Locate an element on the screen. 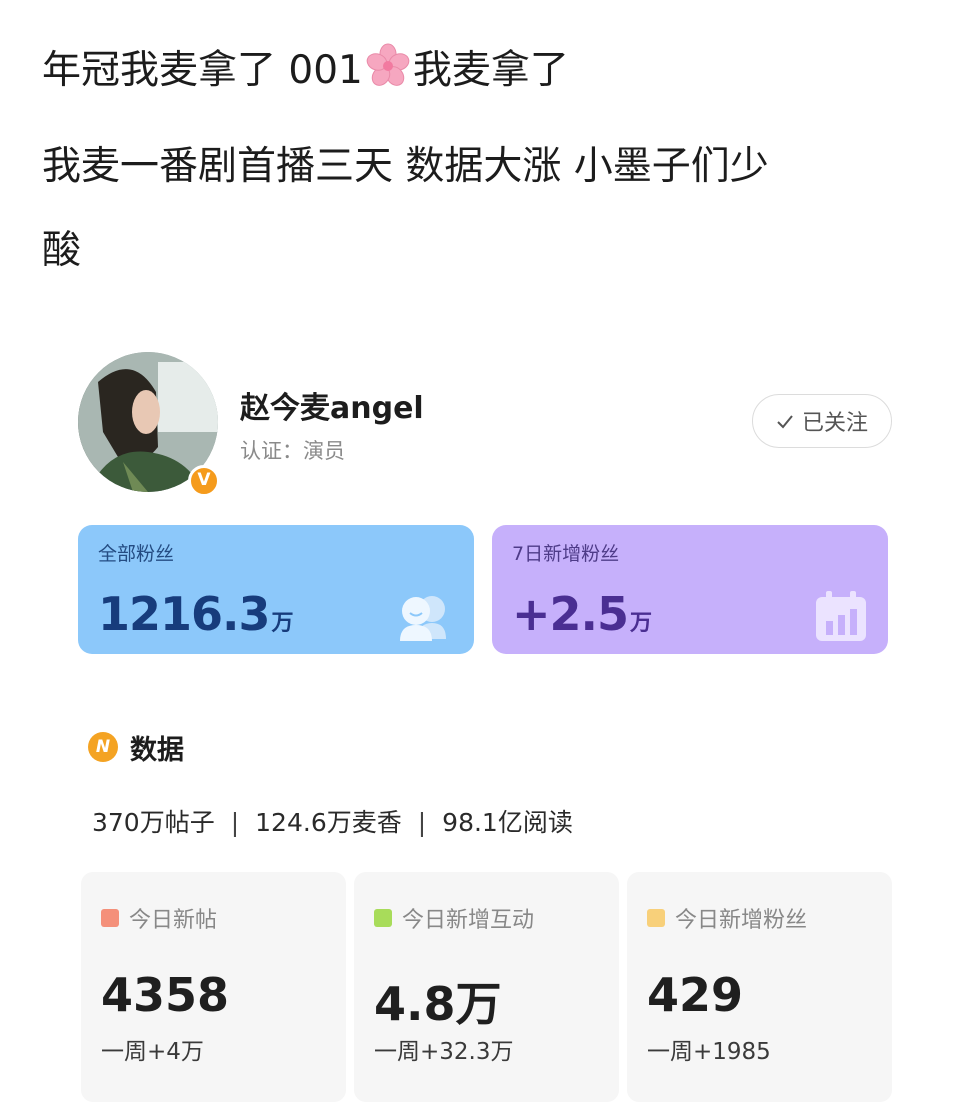  metric-label: 今日新帖 is located at coordinates (173, 920).